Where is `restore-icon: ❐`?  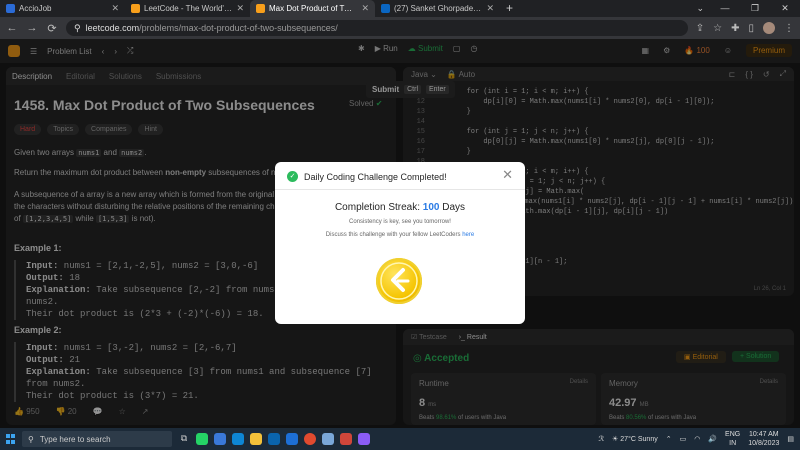 restore-icon: ❐ is located at coordinates (755, 8).